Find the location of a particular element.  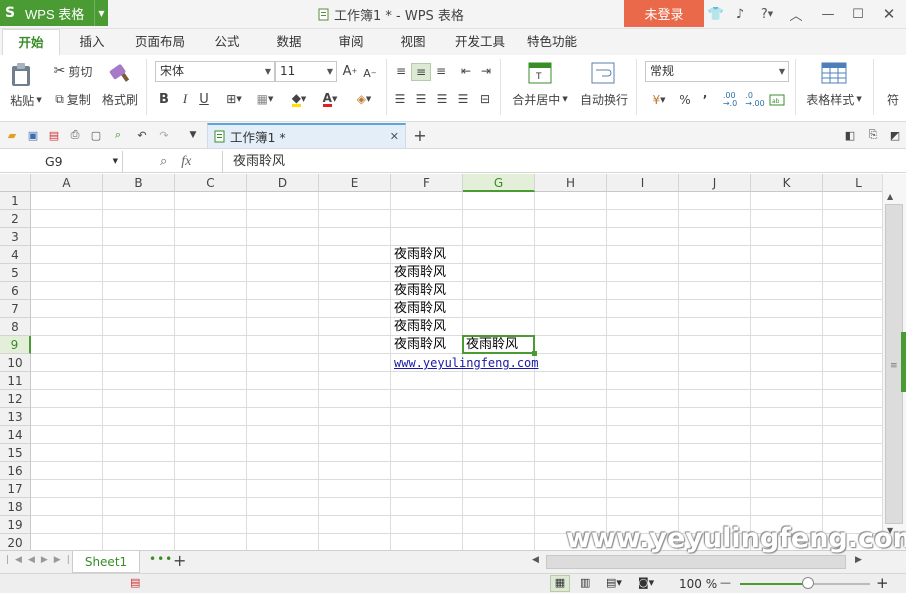

column-header-j: J is located at coordinates (715, 183).